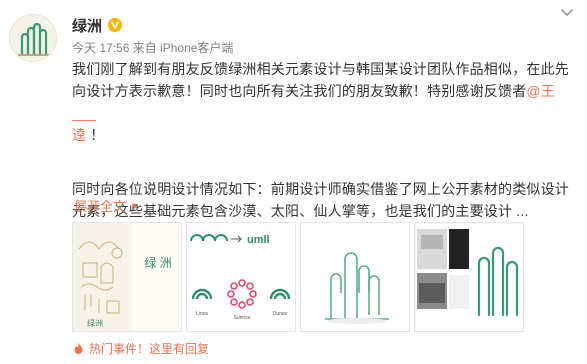 This screenshot has height=364, width=587. What do you see at coordinates (322, 102) in the screenshot?
I see `post-line: 向设计方表示歉意！同时也向所有关注我们的朋友致歉！特别感谢反馈者@王___` at bounding box center [322, 102].